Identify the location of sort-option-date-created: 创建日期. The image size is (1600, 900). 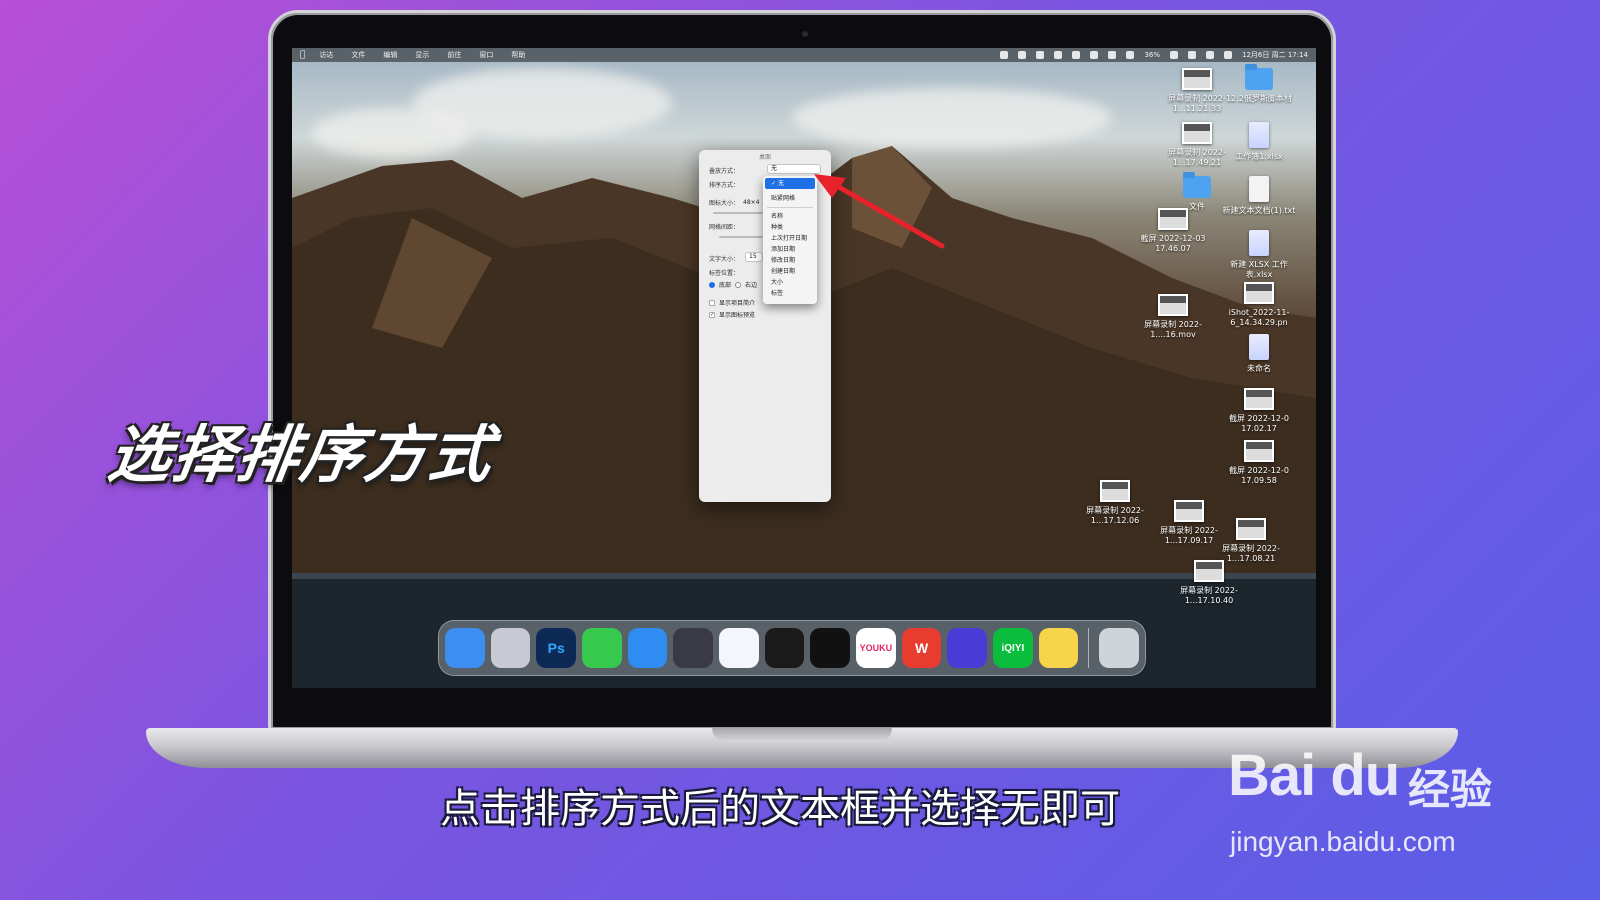
(790, 271).